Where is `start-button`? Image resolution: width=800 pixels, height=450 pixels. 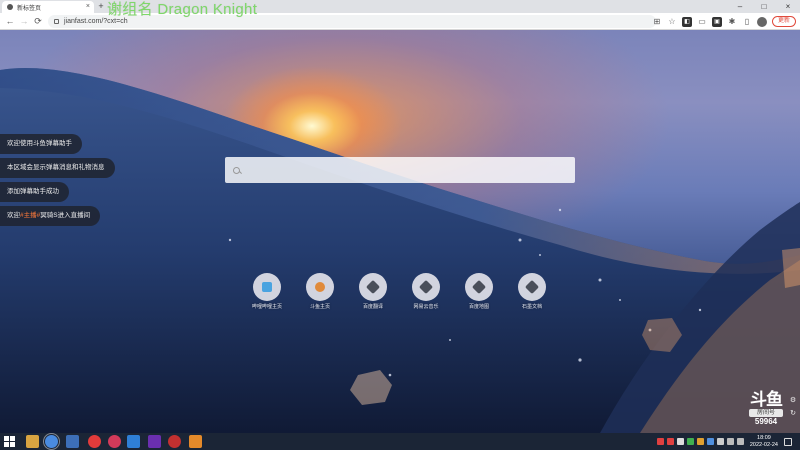
start-button is located at coordinates (9, 441).